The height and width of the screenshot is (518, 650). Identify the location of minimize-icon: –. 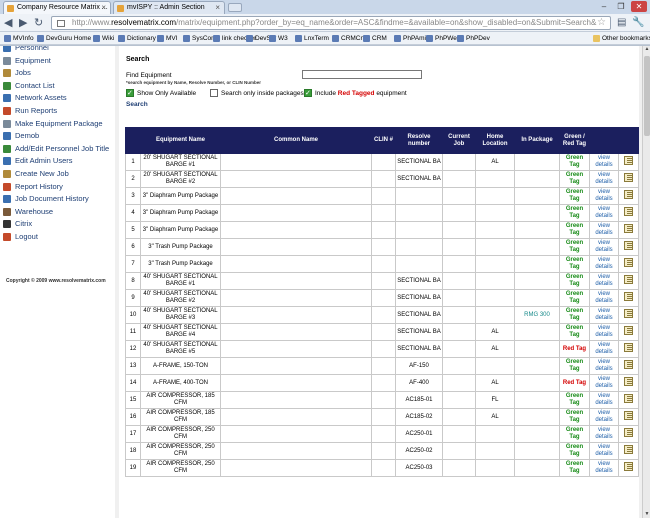
(604, 6).